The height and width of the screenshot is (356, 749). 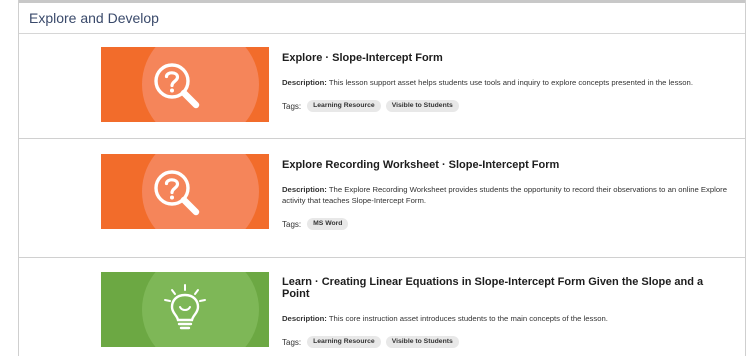 I want to click on tag-ms-word: MS Word, so click(x=328, y=224).